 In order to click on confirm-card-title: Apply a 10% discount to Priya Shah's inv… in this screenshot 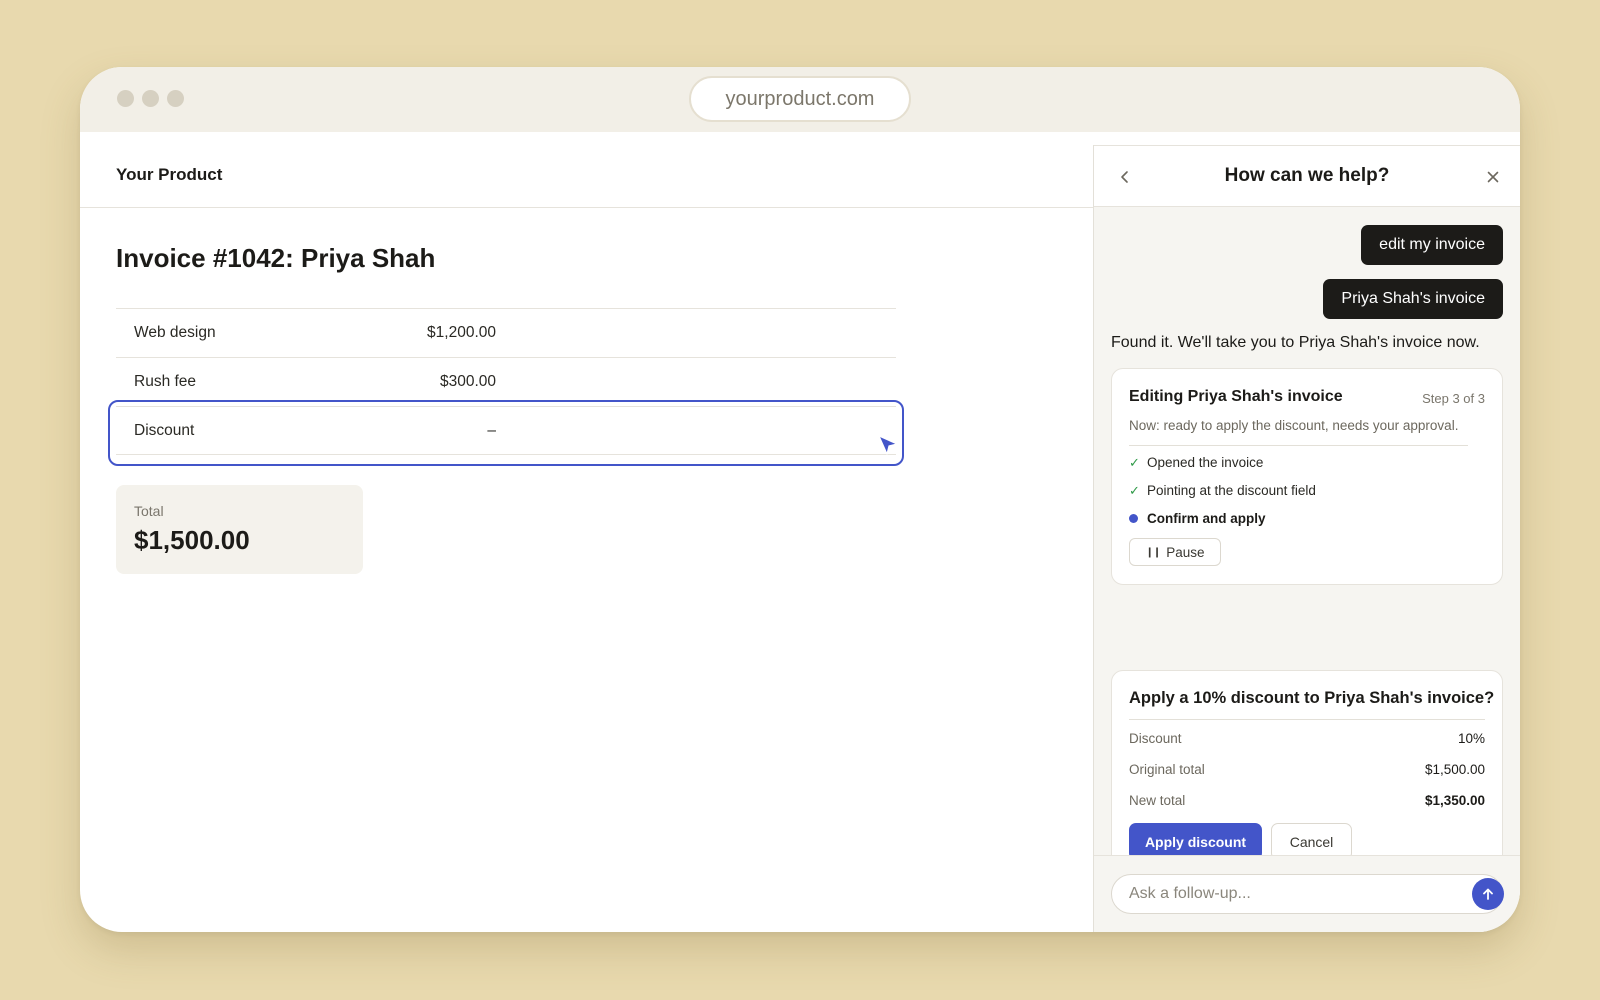, I will do `click(1312, 698)`.